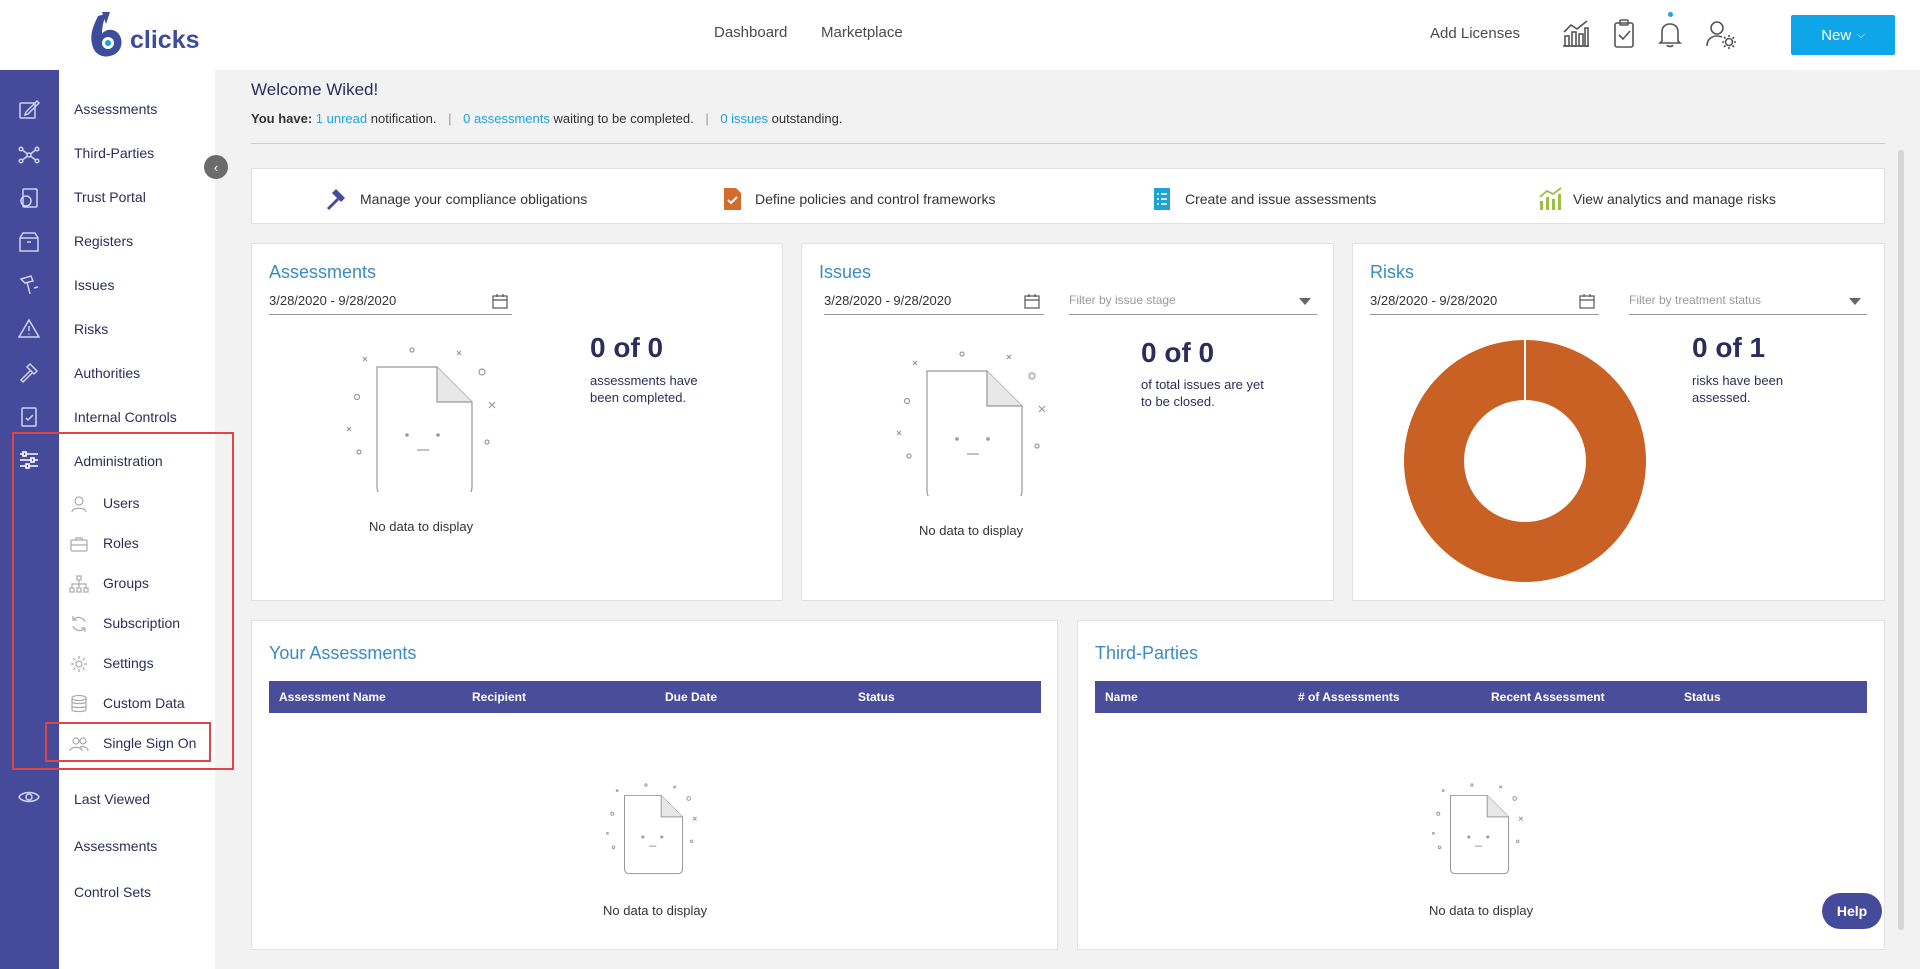  I want to click on issues-stat-caption: of total issues are yet to be closed., so click(1202, 393).